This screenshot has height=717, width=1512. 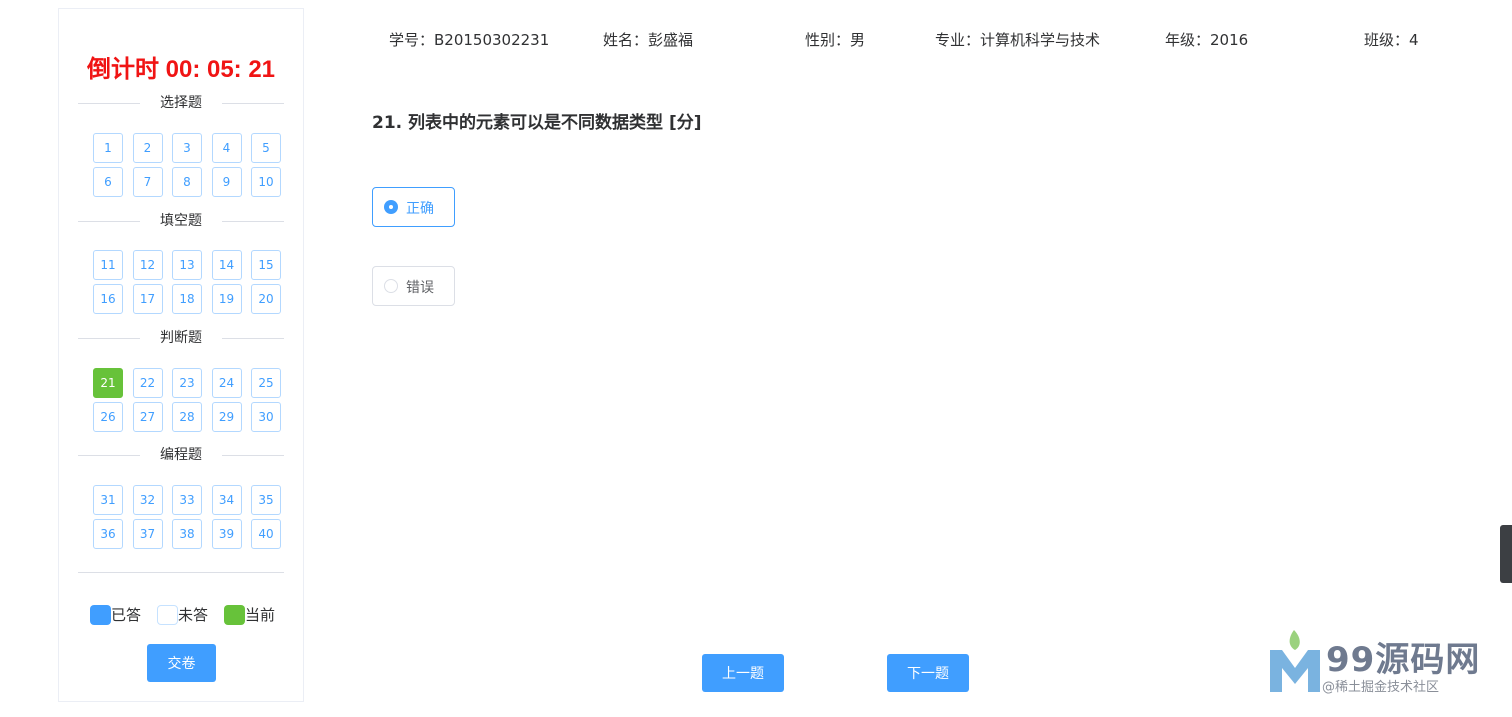 I want to click on question-button-12: 12, so click(x=147, y=265).